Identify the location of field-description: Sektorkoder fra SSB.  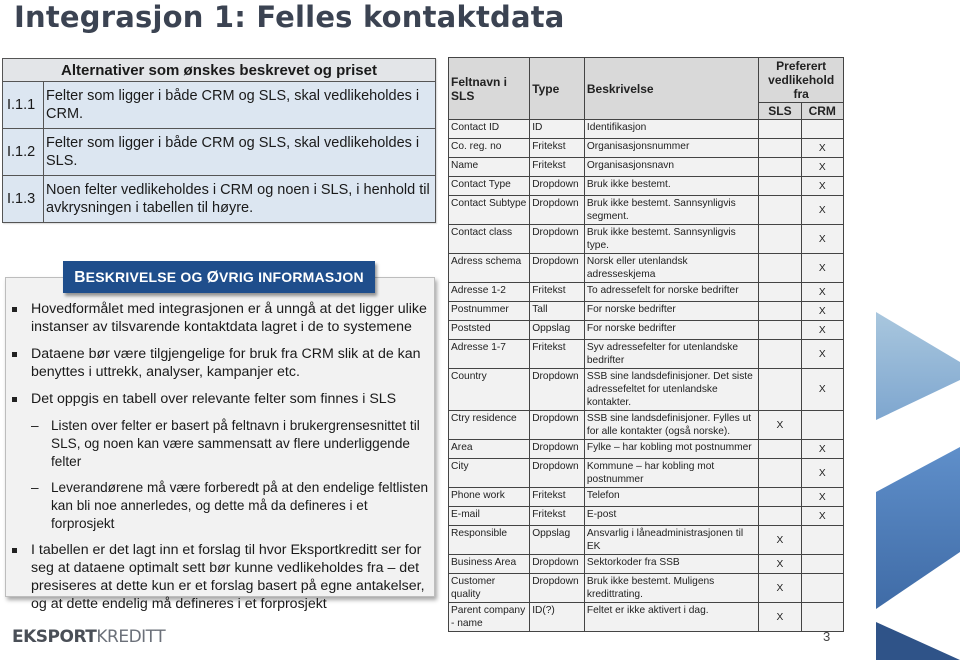
(671, 564).